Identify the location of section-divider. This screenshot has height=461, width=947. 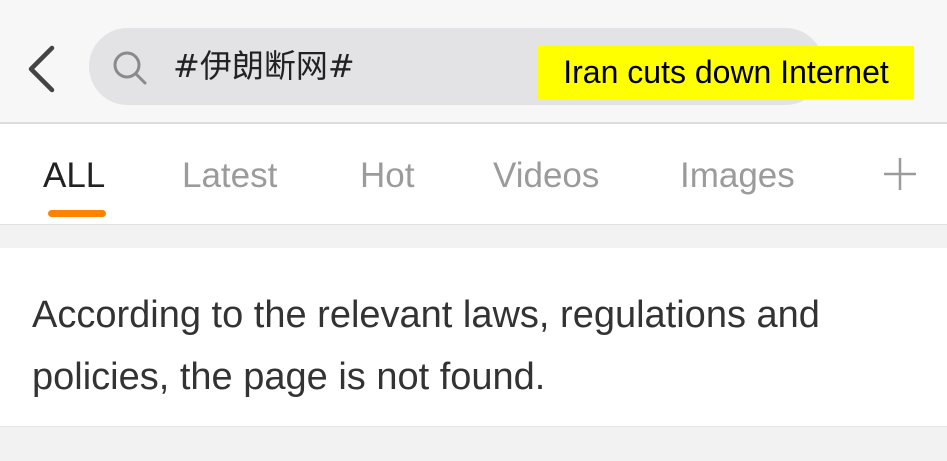
(473, 236).